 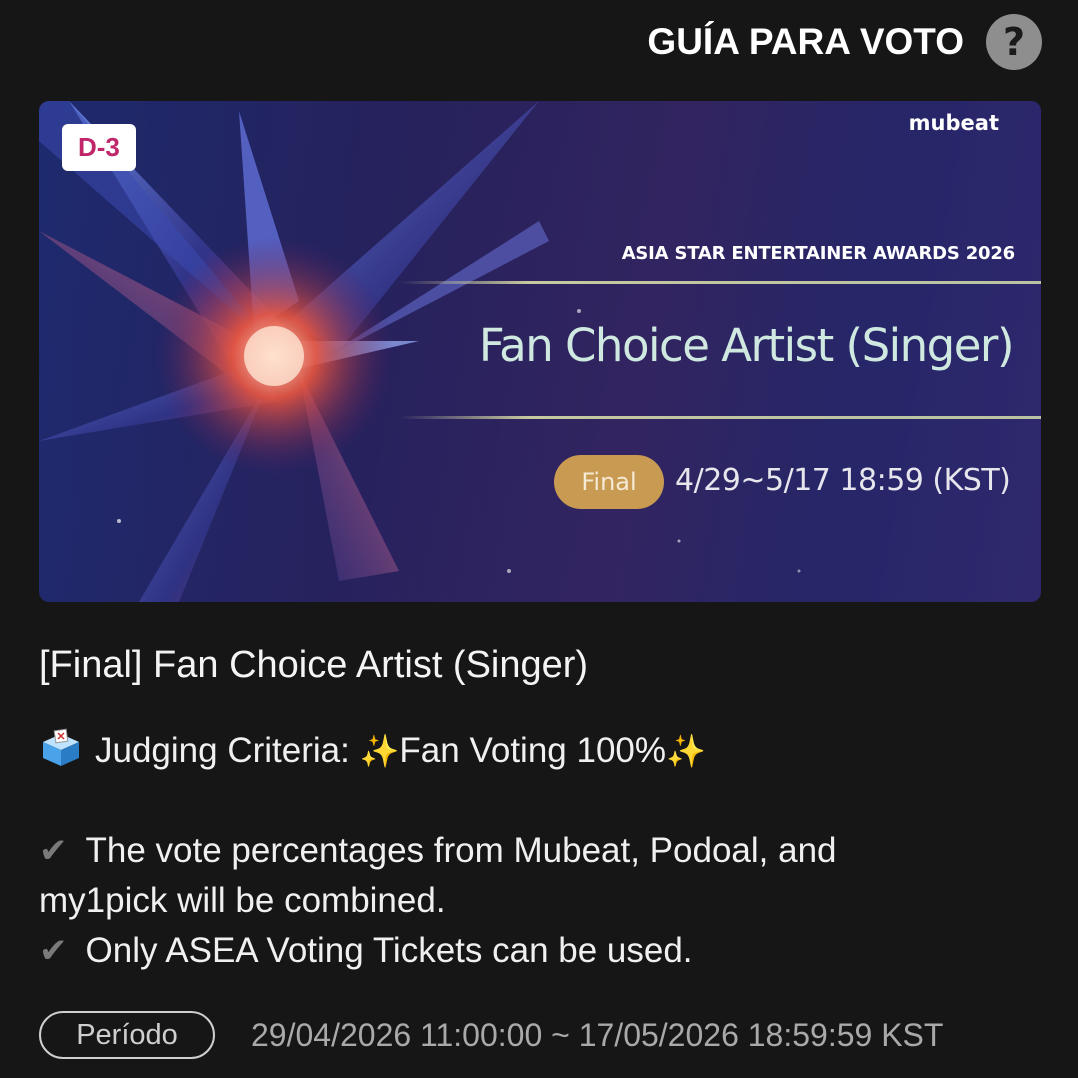 What do you see at coordinates (843, 480) in the screenshot?
I see `banner-dates: 4/29~5/17 18:59 (KST)` at bounding box center [843, 480].